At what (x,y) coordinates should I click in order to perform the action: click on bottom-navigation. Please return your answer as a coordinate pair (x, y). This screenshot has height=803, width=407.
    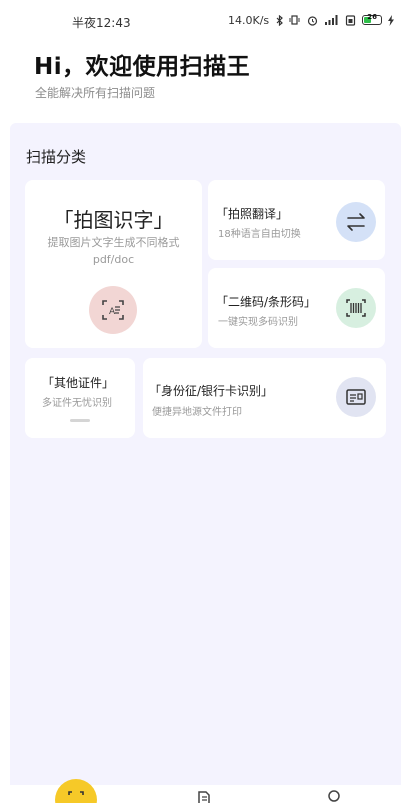
    Looking at the image, I should click on (203, 791).